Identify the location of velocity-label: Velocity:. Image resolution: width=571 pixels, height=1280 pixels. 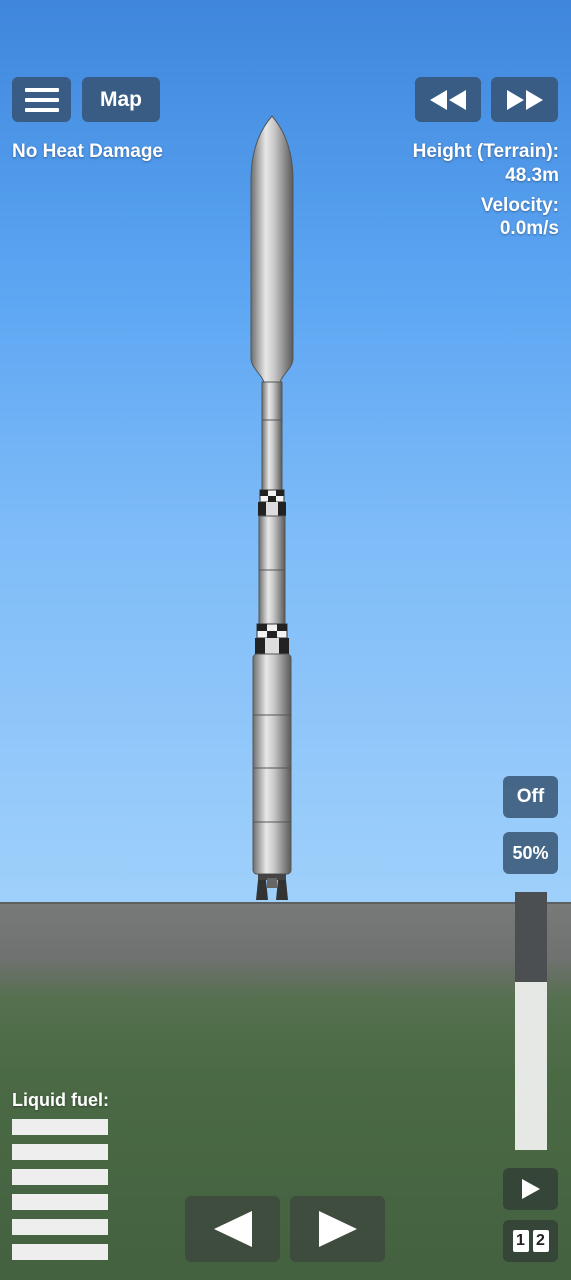
(519, 205).